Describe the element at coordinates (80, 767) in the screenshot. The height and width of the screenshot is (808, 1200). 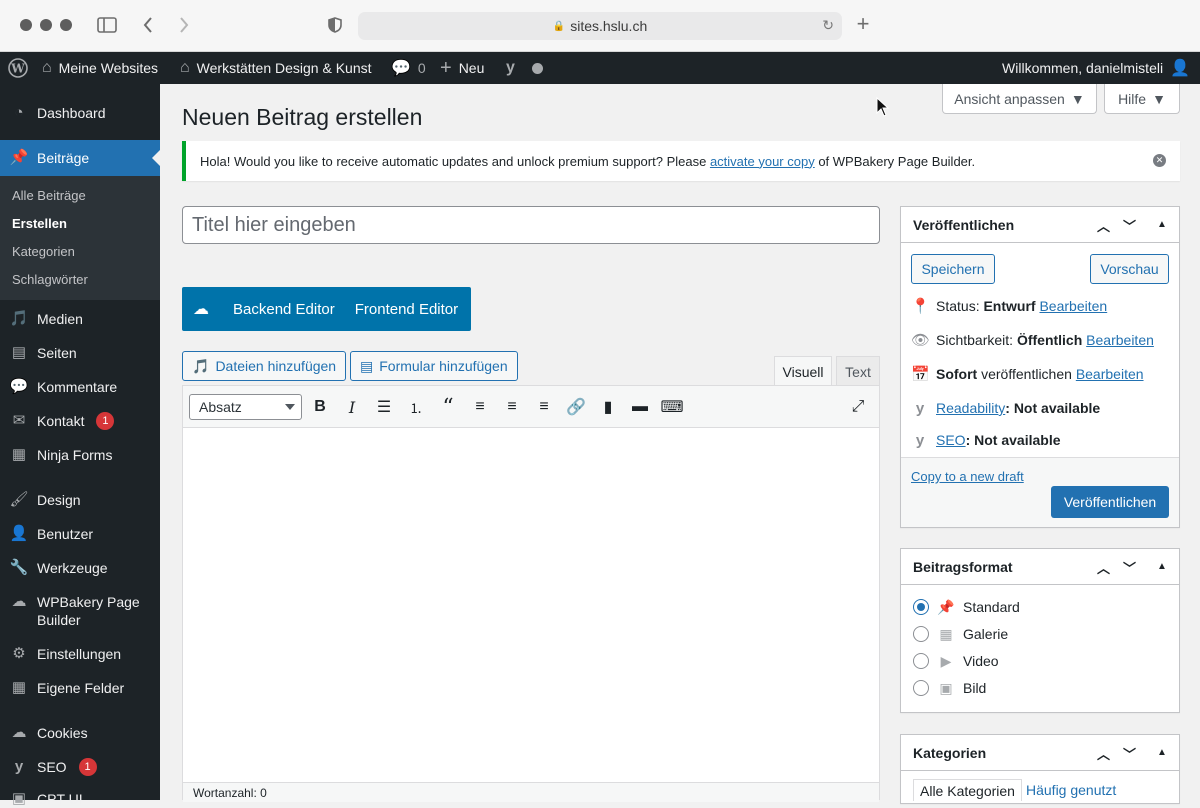
I see `sidebar-item-seo: y SEO 1` at that location.